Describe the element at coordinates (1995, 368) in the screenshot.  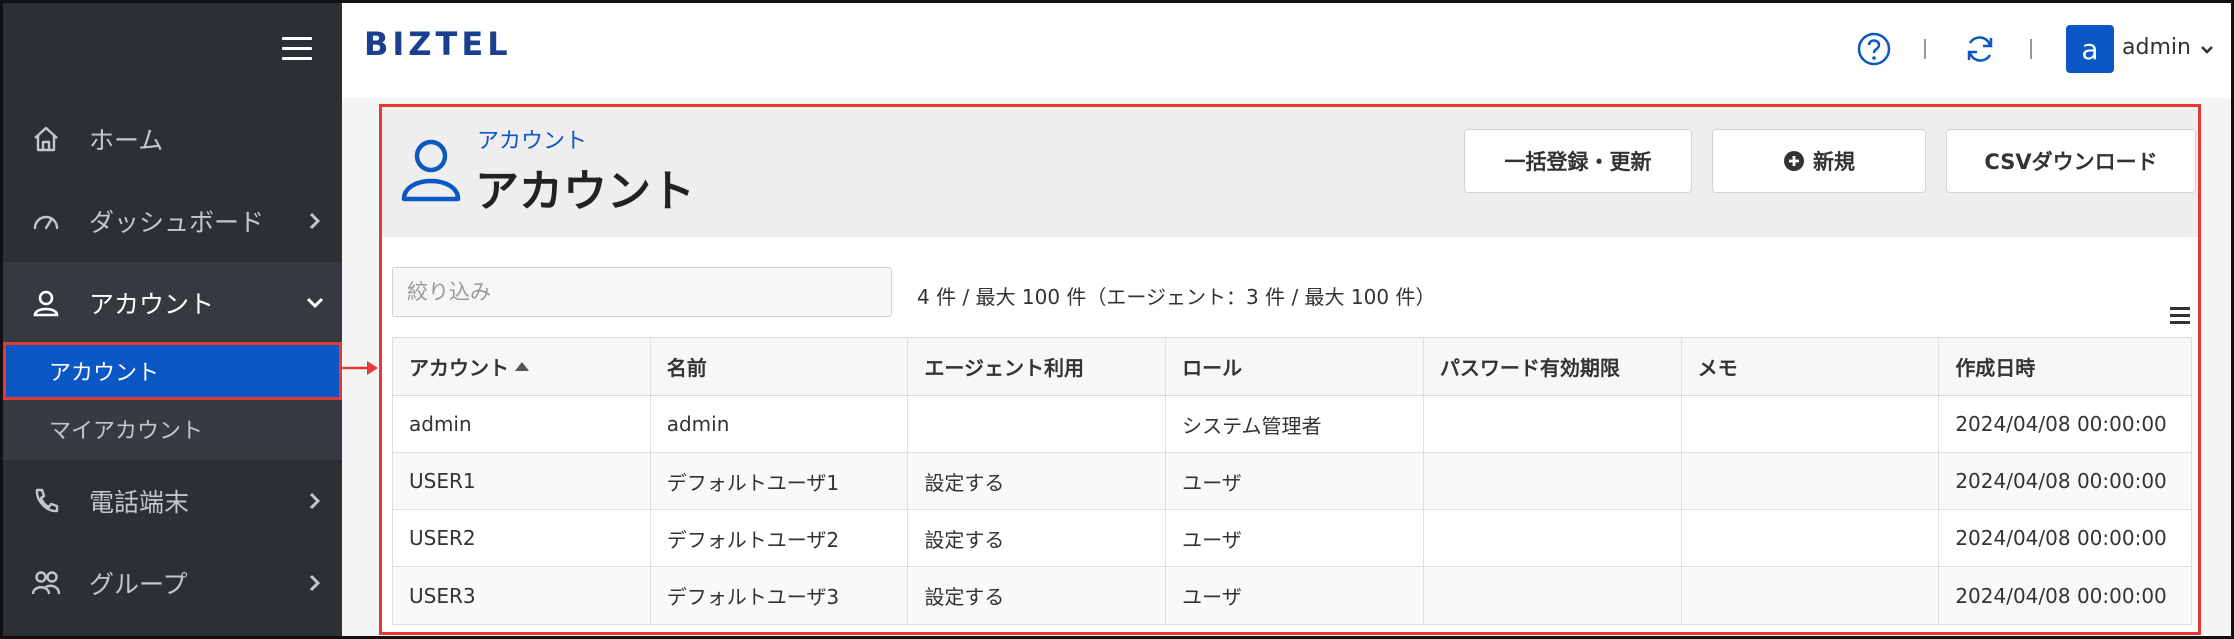
I see `column-header-label: 作成日時` at that location.